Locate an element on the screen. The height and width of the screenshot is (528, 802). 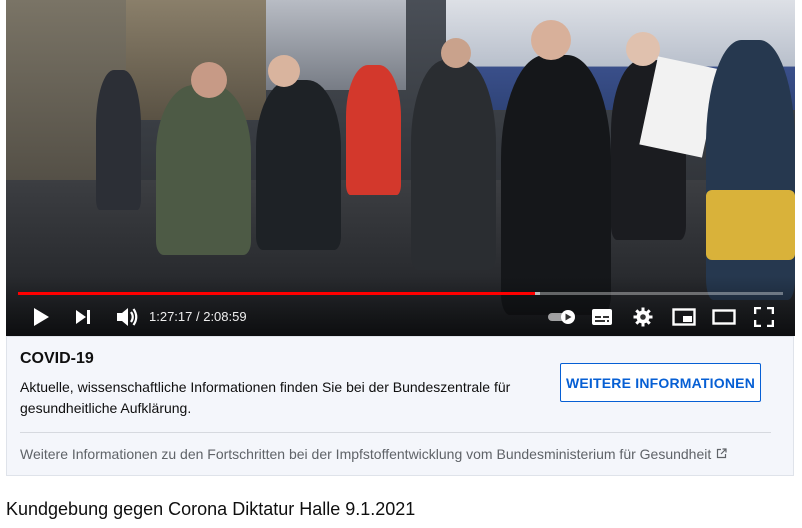
settings-gear-icon is located at coordinates (643, 317).